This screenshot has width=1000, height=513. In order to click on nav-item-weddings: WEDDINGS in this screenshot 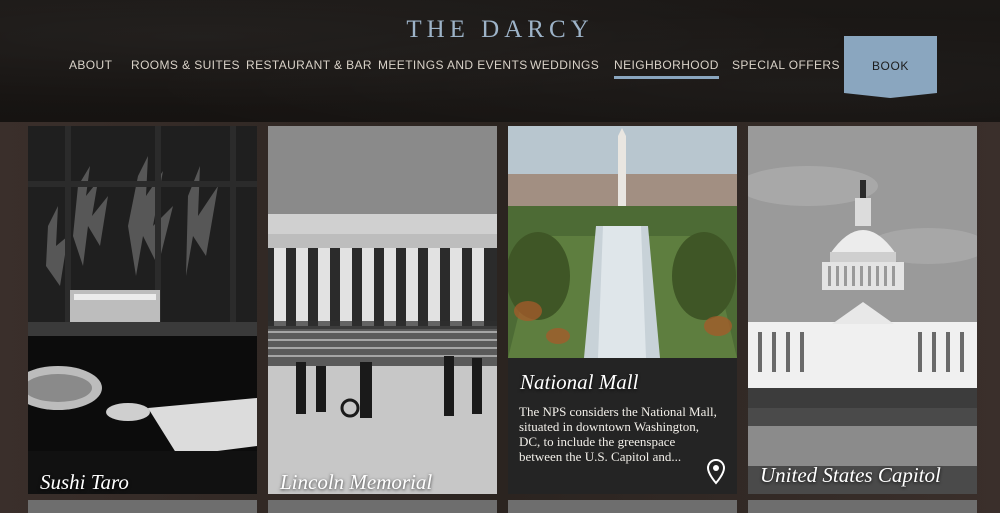, I will do `click(564, 65)`.